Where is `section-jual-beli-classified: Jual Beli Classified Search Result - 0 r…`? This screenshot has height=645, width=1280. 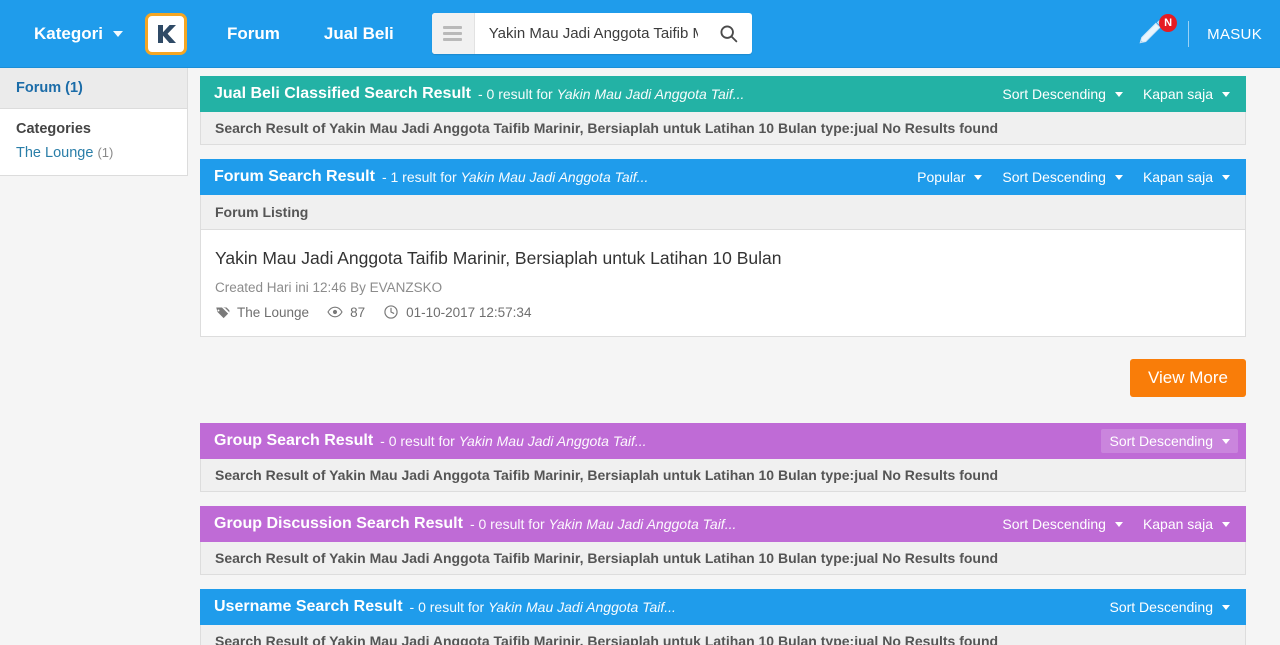 section-jual-beli-classified: Jual Beli Classified Search Result - 0 r… is located at coordinates (723, 110).